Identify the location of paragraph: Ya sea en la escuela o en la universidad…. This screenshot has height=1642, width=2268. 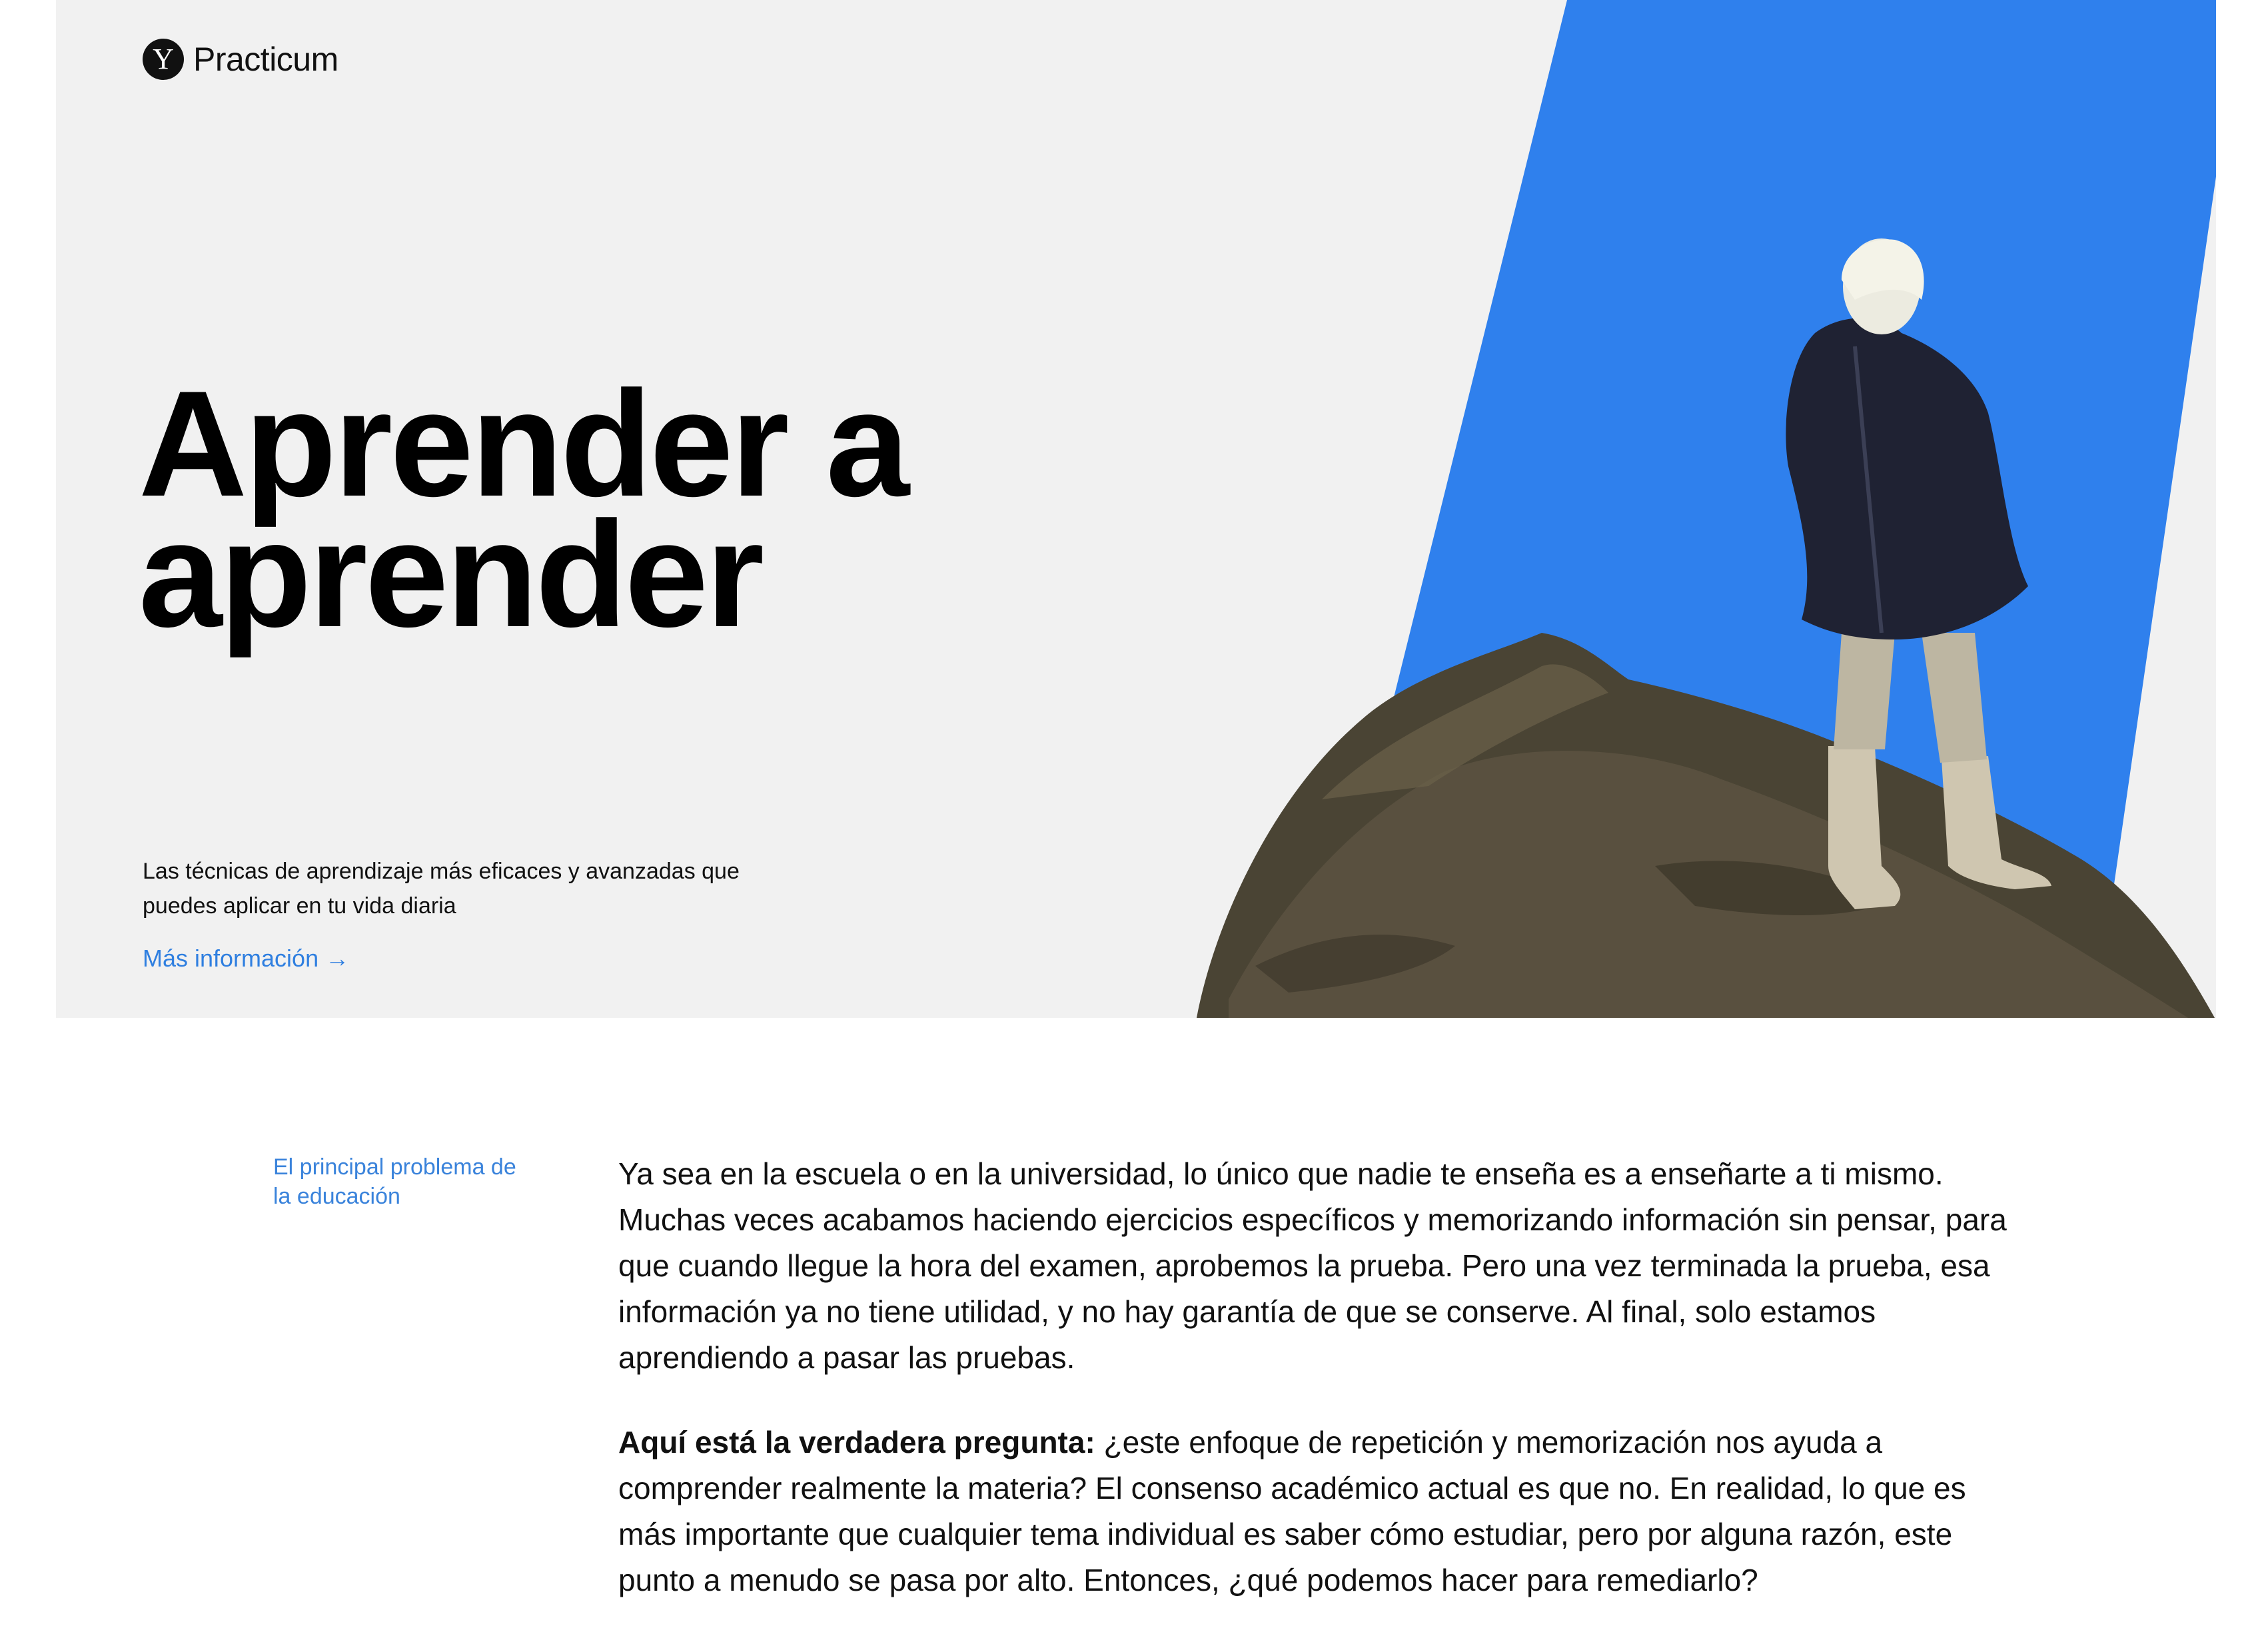
(1312, 1265).